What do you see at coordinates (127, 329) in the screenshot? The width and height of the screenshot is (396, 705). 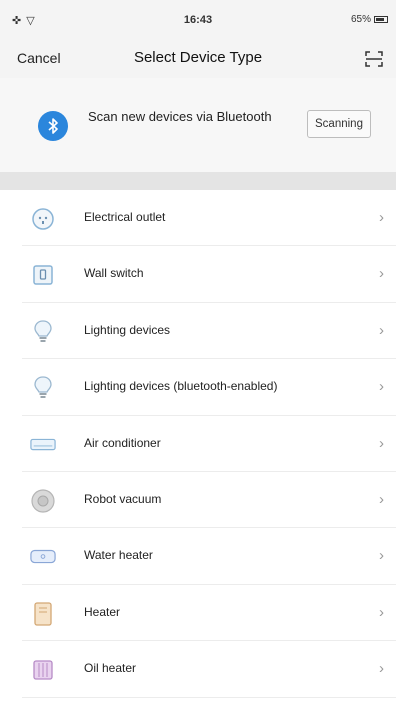 I see `device-label: Lighting devices` at bounding box center [127, 329].